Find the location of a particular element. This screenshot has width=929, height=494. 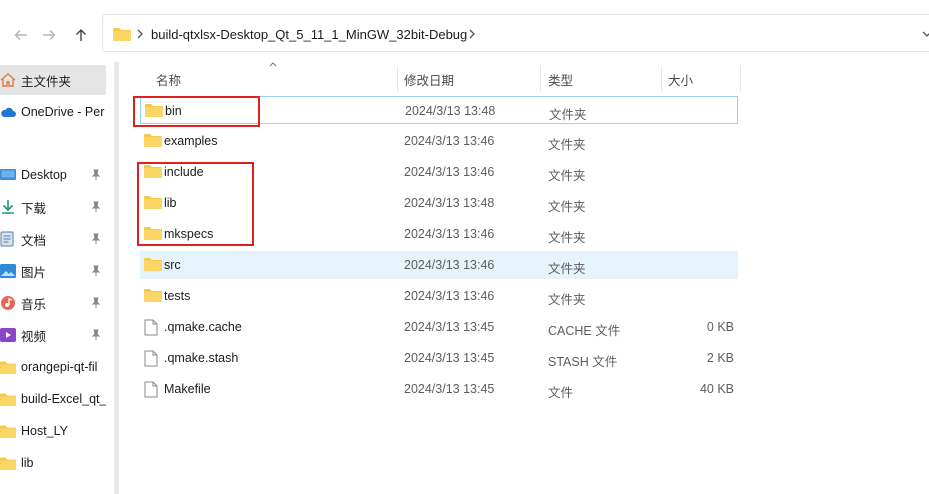

sidebar-item-label: build-Excel_qt_ is located at coordinates (63, 399).